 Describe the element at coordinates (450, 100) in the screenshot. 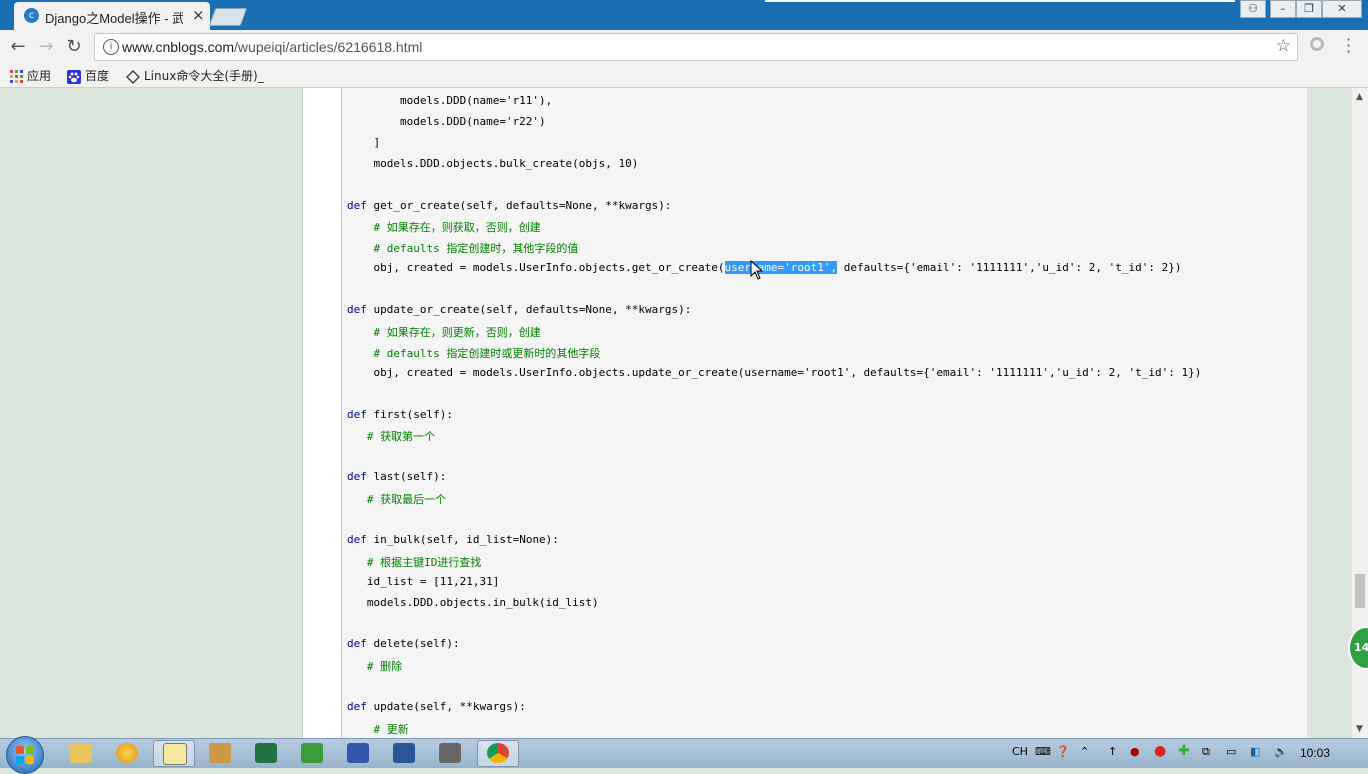

I see `code-line: models.DDD(name='r11'),` at that location.